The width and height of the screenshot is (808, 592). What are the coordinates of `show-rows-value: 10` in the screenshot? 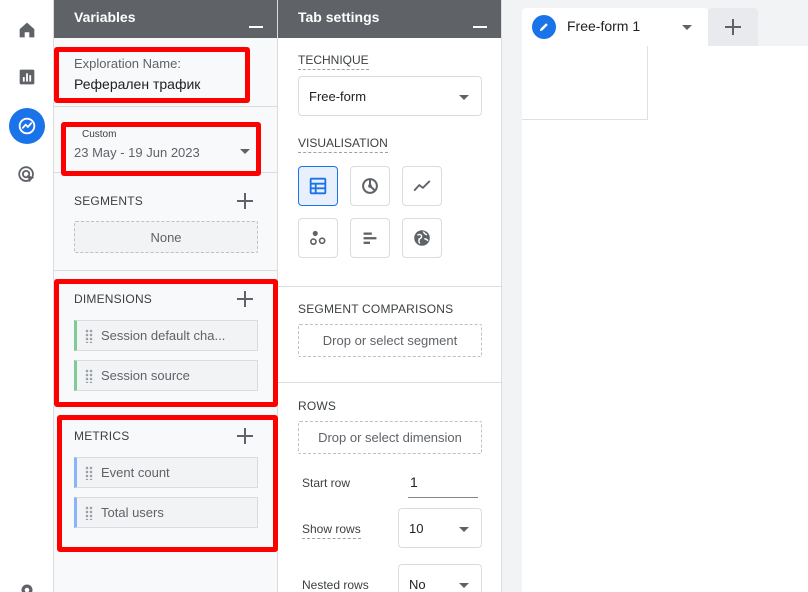 It's located at (416, 528).